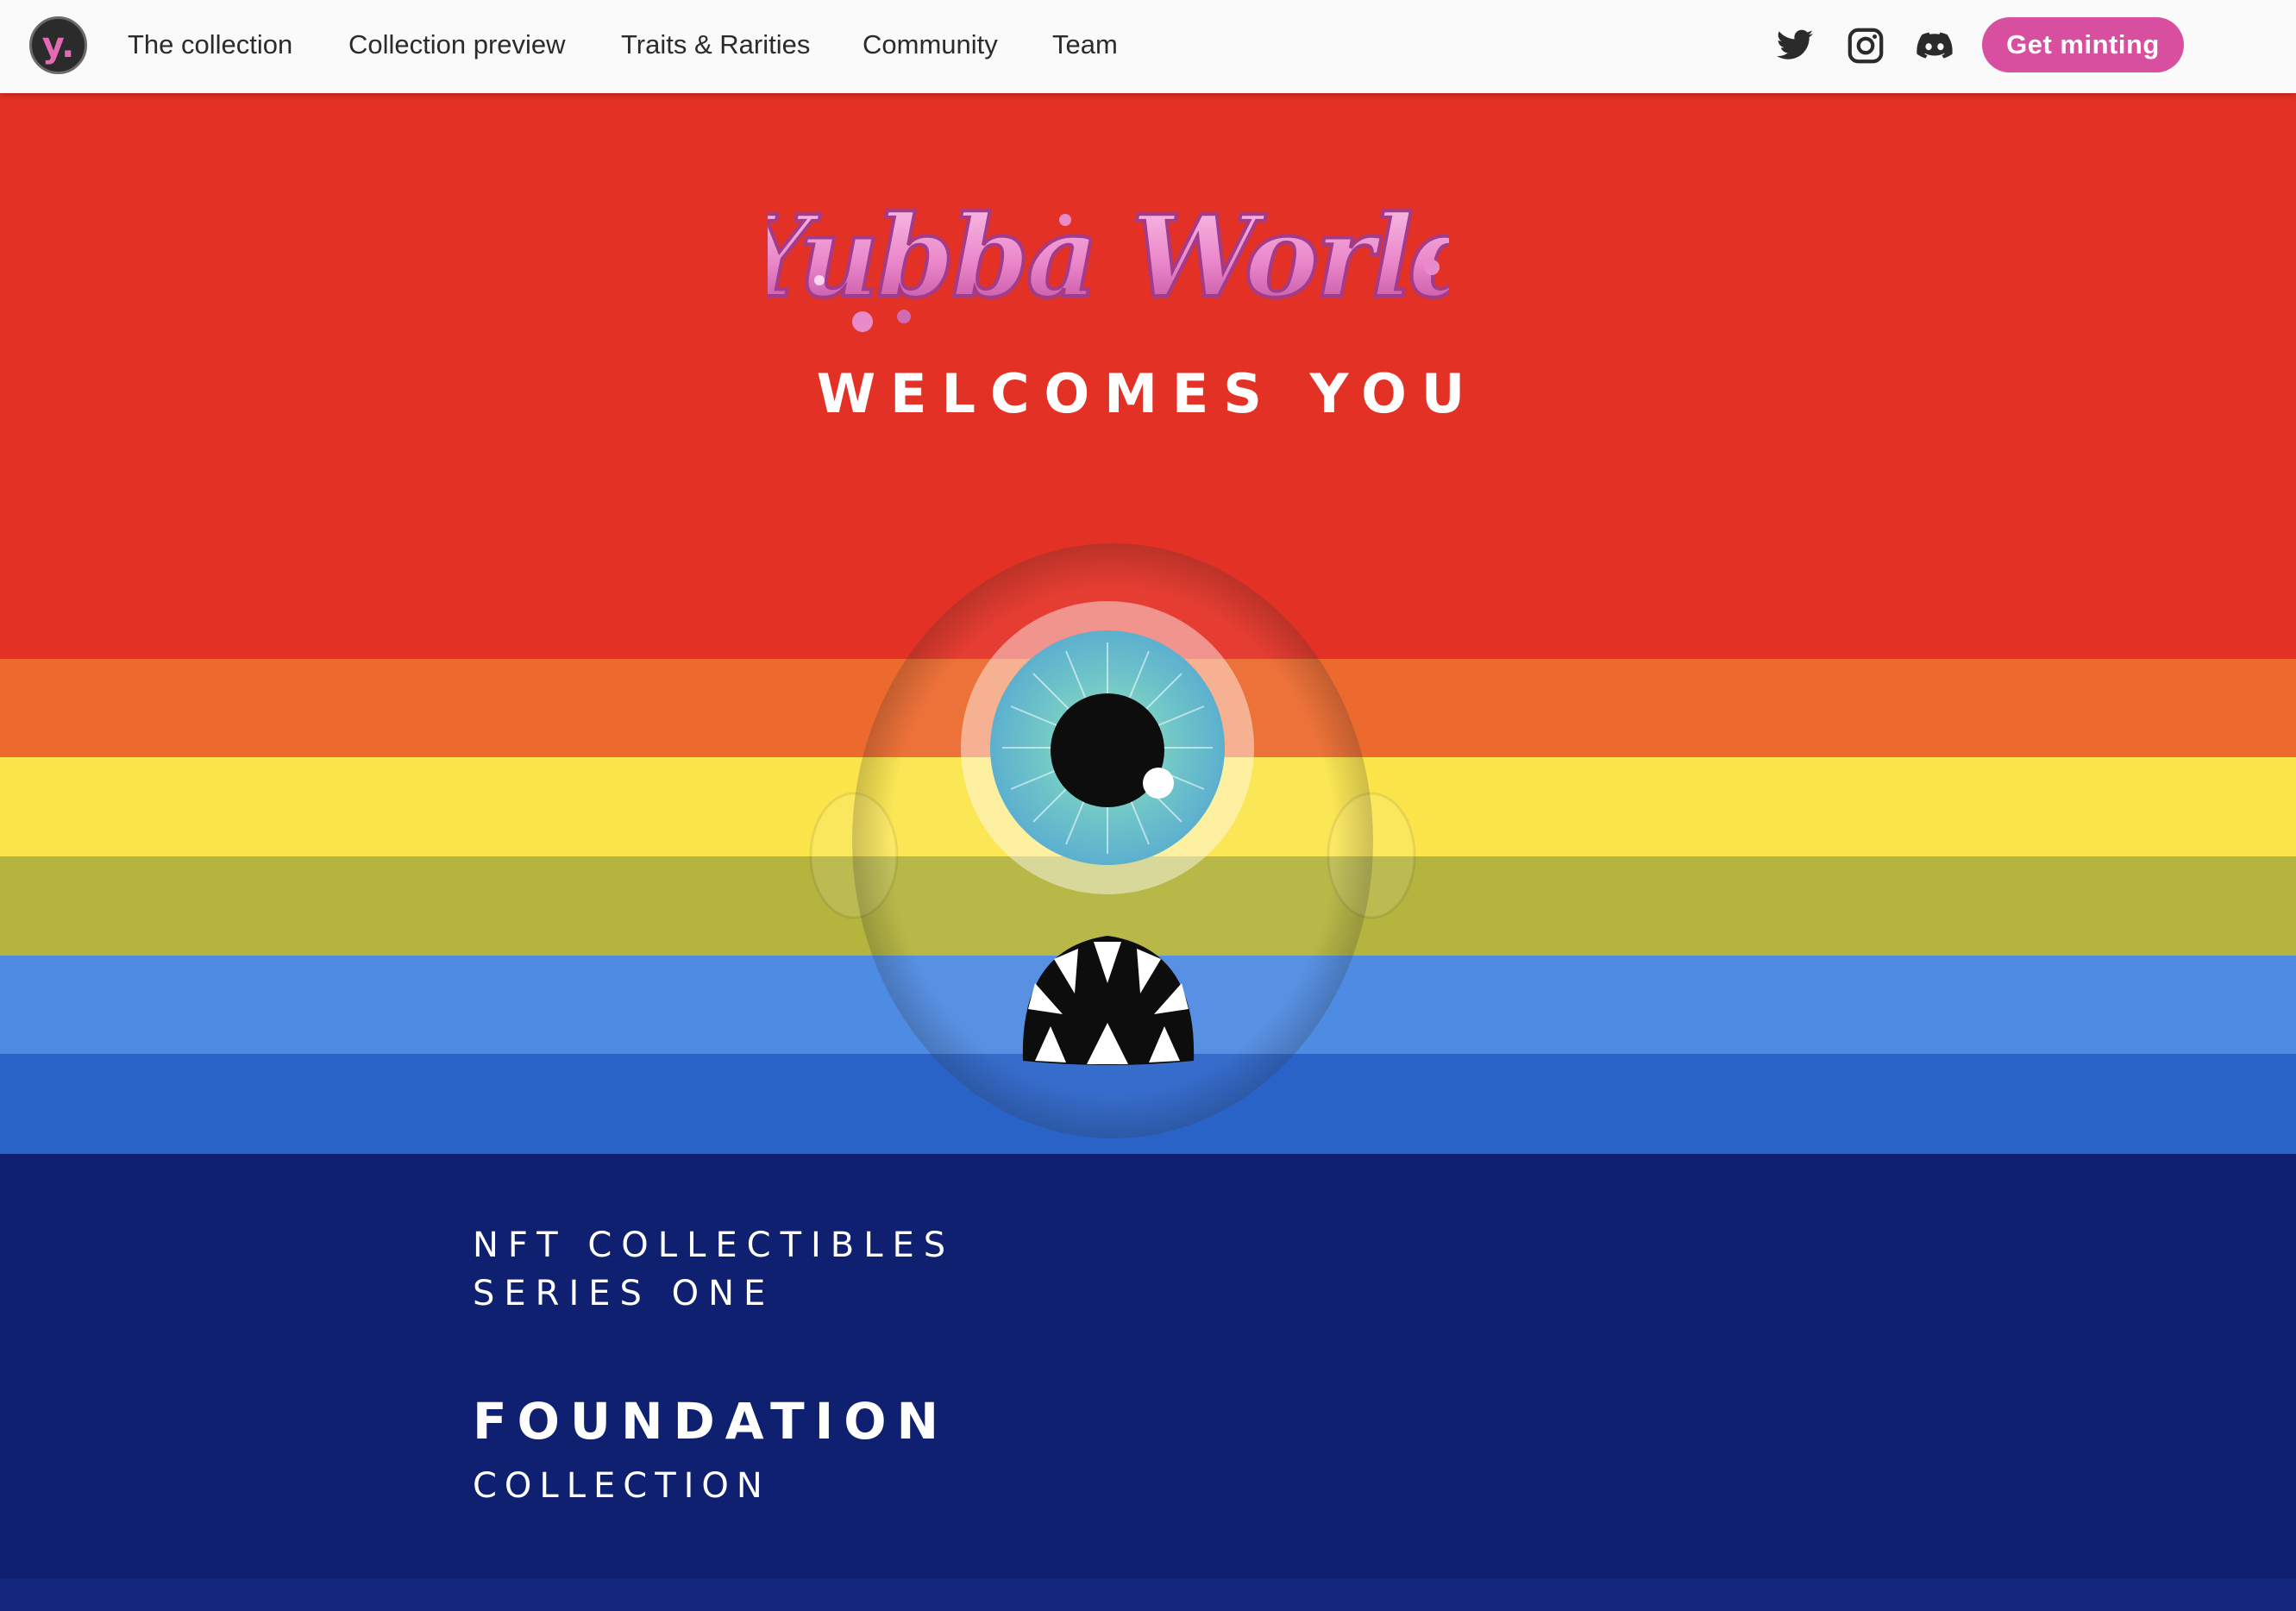 The width and height of the screenshot is (2296, 1611). I want to click on nav-link-collection-preview: Collection preview, so click(457, 45).